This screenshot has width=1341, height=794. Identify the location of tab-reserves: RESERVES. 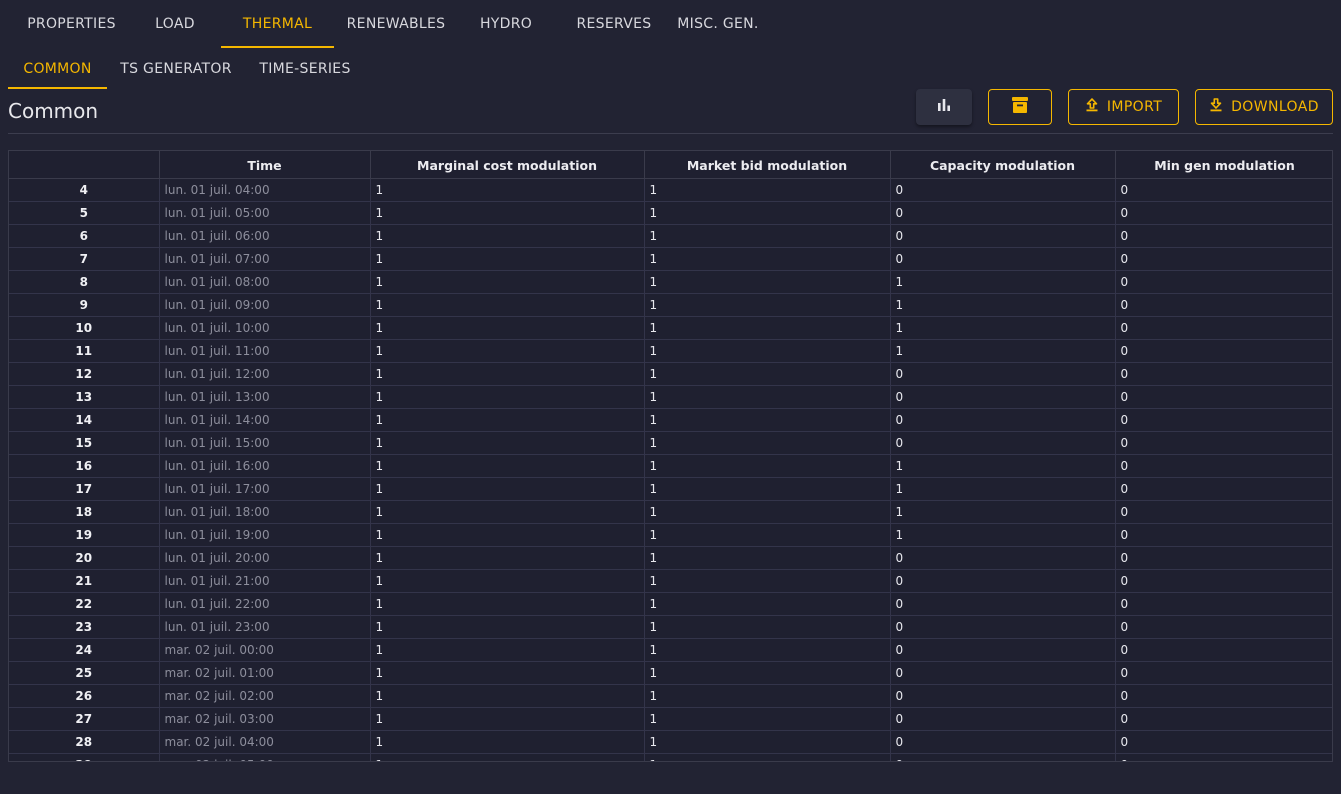
(614, 24).